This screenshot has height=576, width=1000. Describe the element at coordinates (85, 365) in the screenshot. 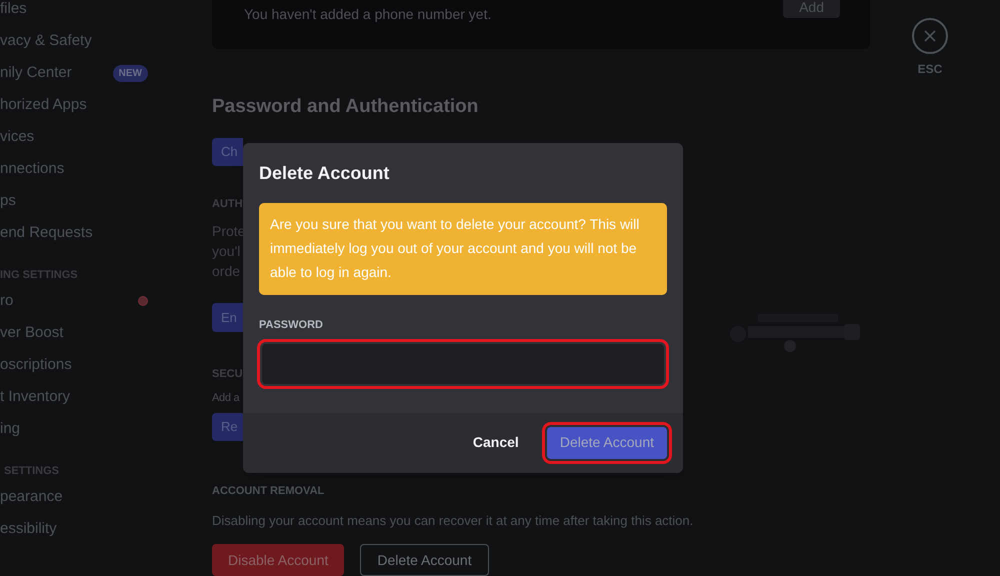

I see `sidebar-item: oscriptions` at that location.